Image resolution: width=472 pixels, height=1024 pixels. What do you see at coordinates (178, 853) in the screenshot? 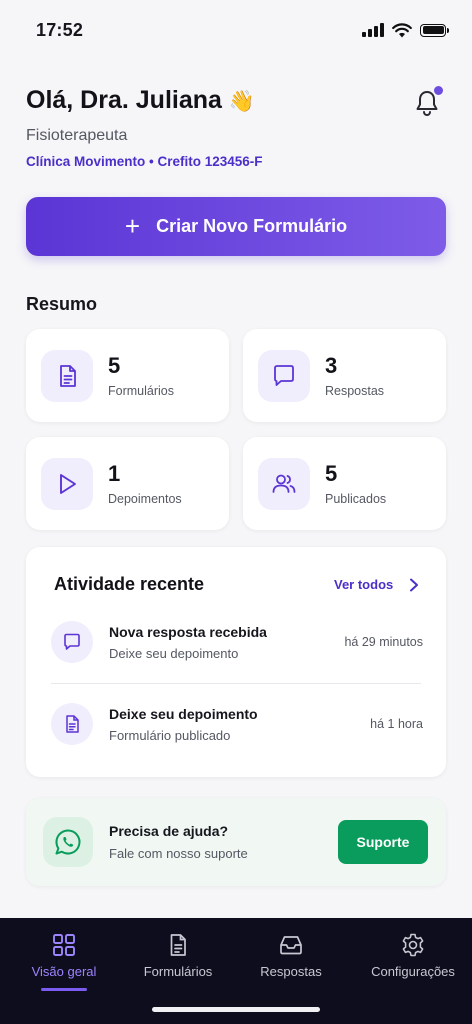
I see `help-subtitle: Fale com nosso suporte` at bounding box center [178, 853].